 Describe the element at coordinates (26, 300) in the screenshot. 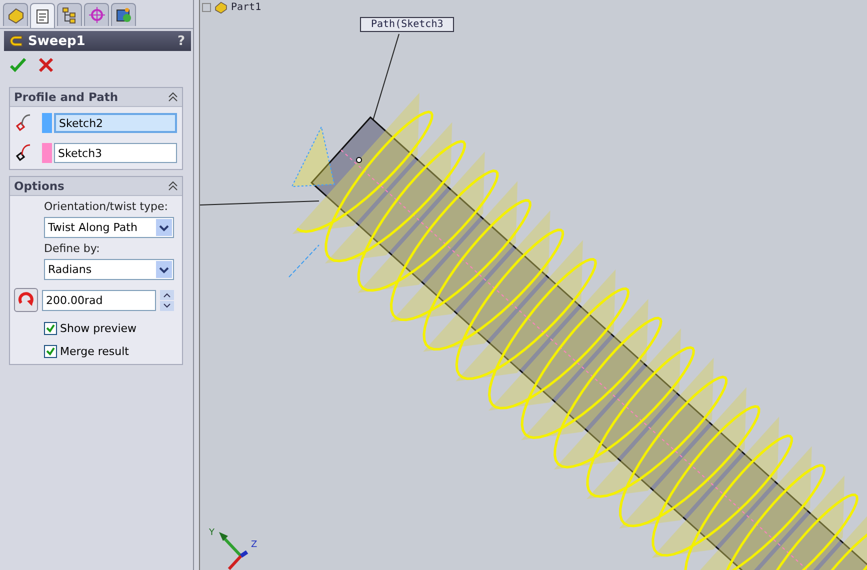

I see `reverse-direction-button` at that location.